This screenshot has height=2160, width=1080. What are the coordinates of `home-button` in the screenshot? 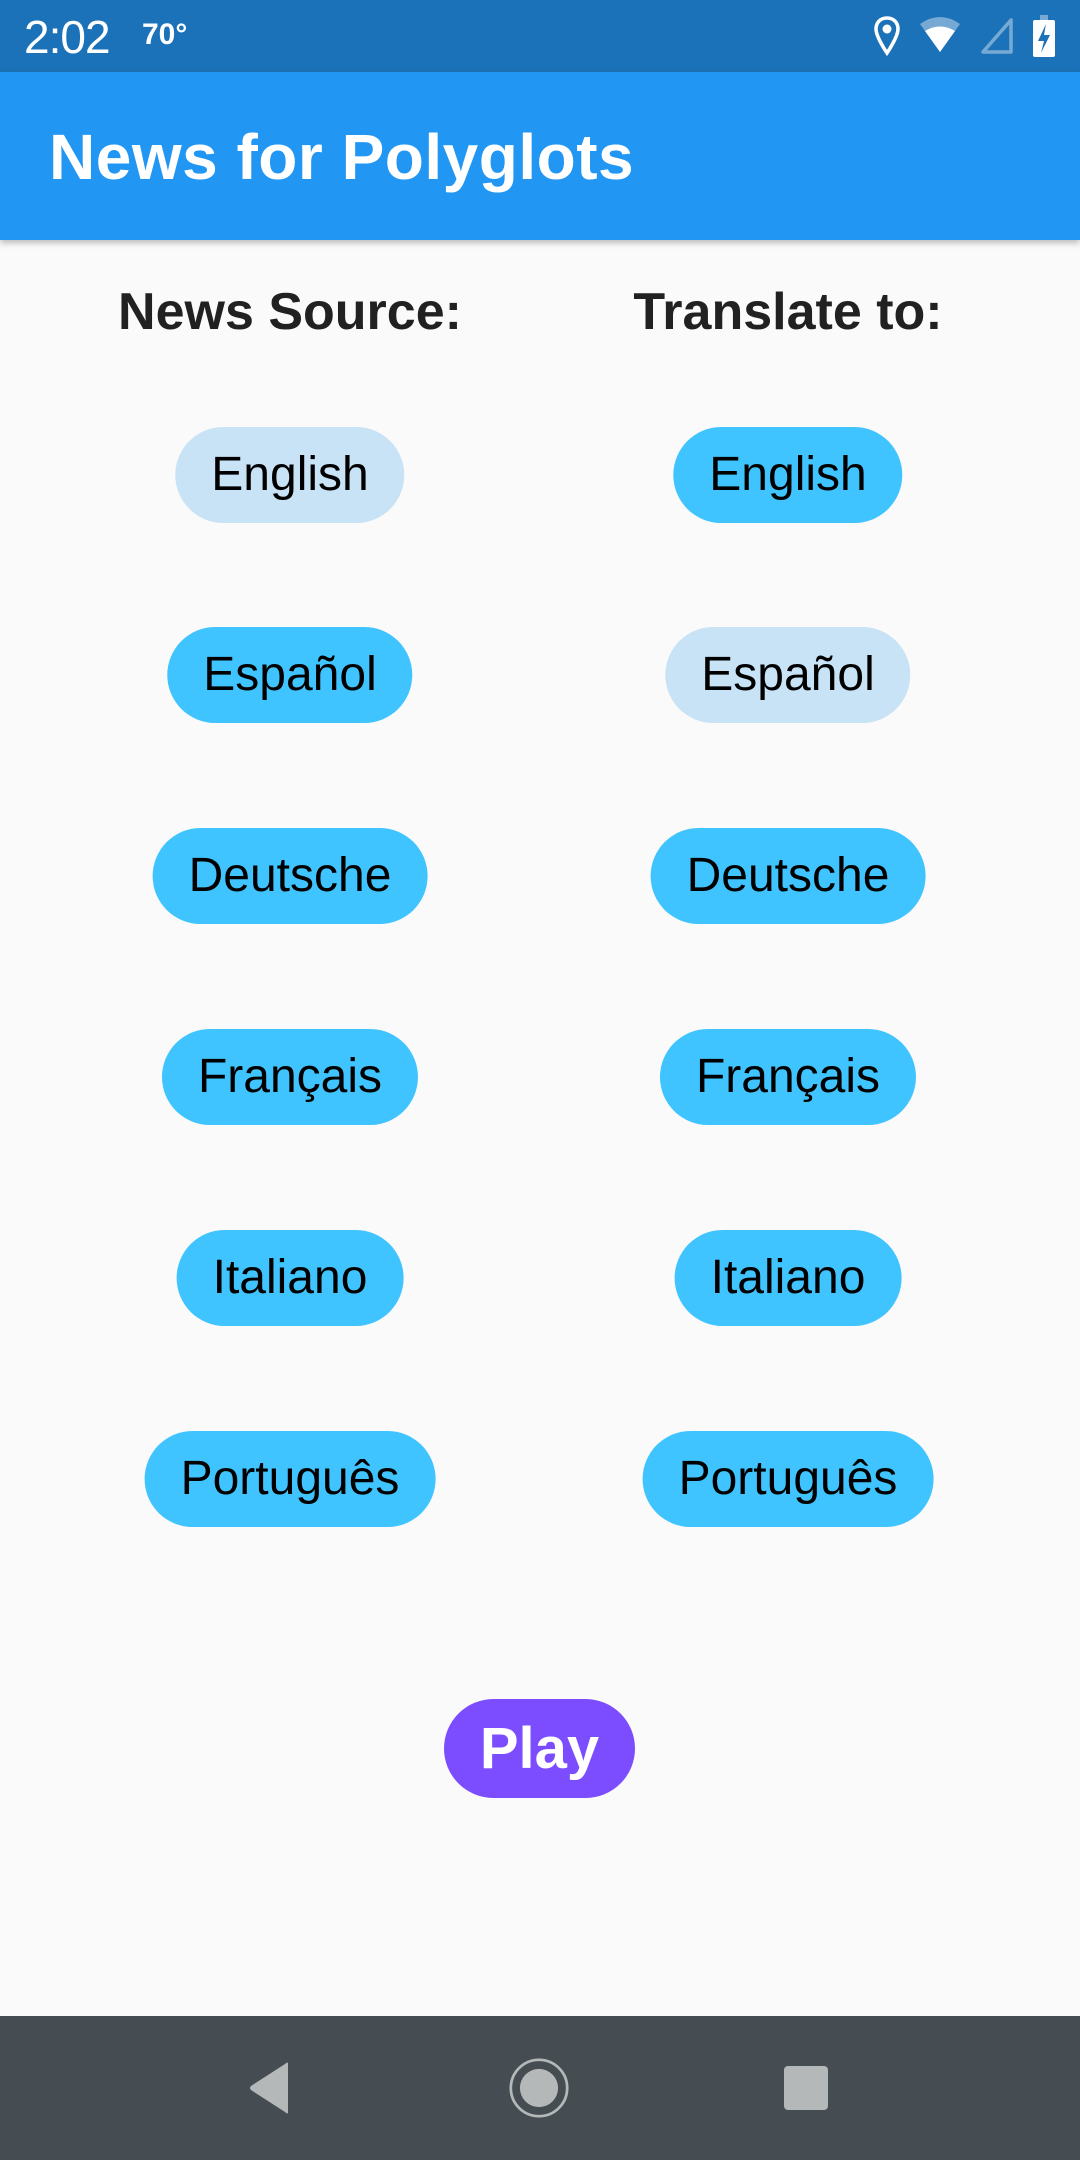 It's located at (539, 2088).